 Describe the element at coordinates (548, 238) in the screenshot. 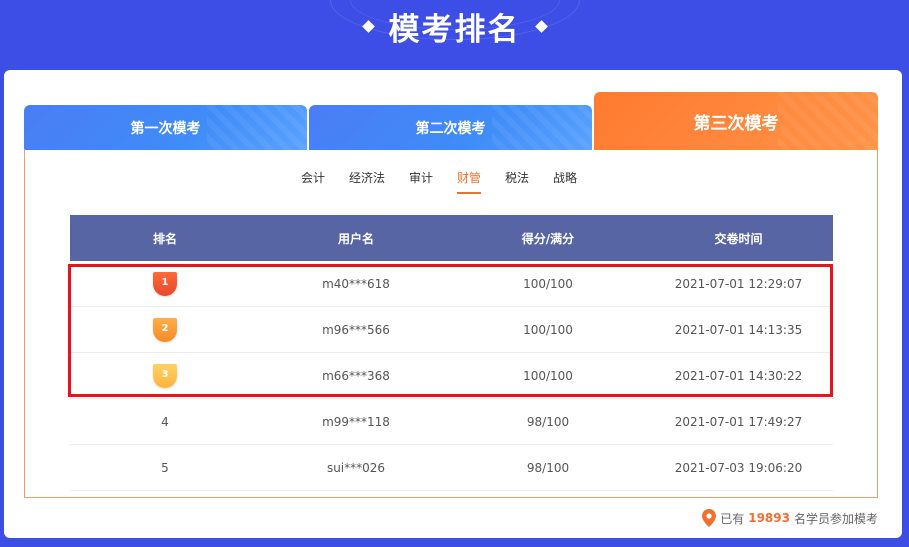

I see `header-score: 得分/满分` at that location.